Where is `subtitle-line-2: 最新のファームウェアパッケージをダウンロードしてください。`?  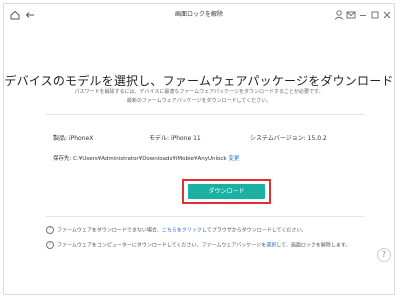
subtitle-line-2: 最新のファームウェアパッケージをダウンロードしてください。 is located at coordinates (199, 101).